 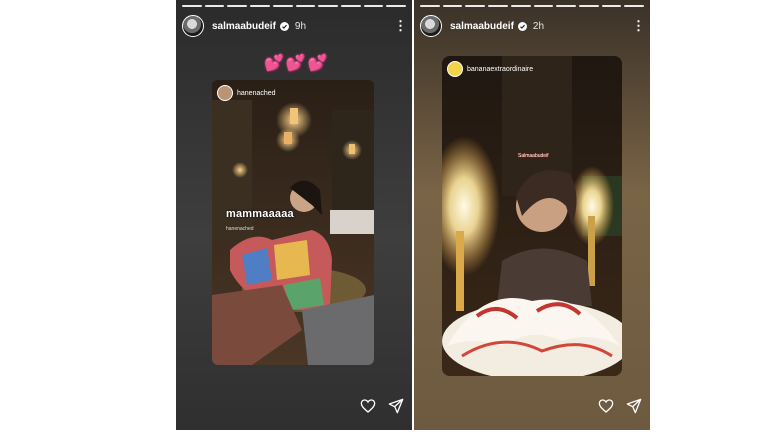 I want to click on story-header: salmaabudeif 9h ⋮, so click(x=294, y=26).